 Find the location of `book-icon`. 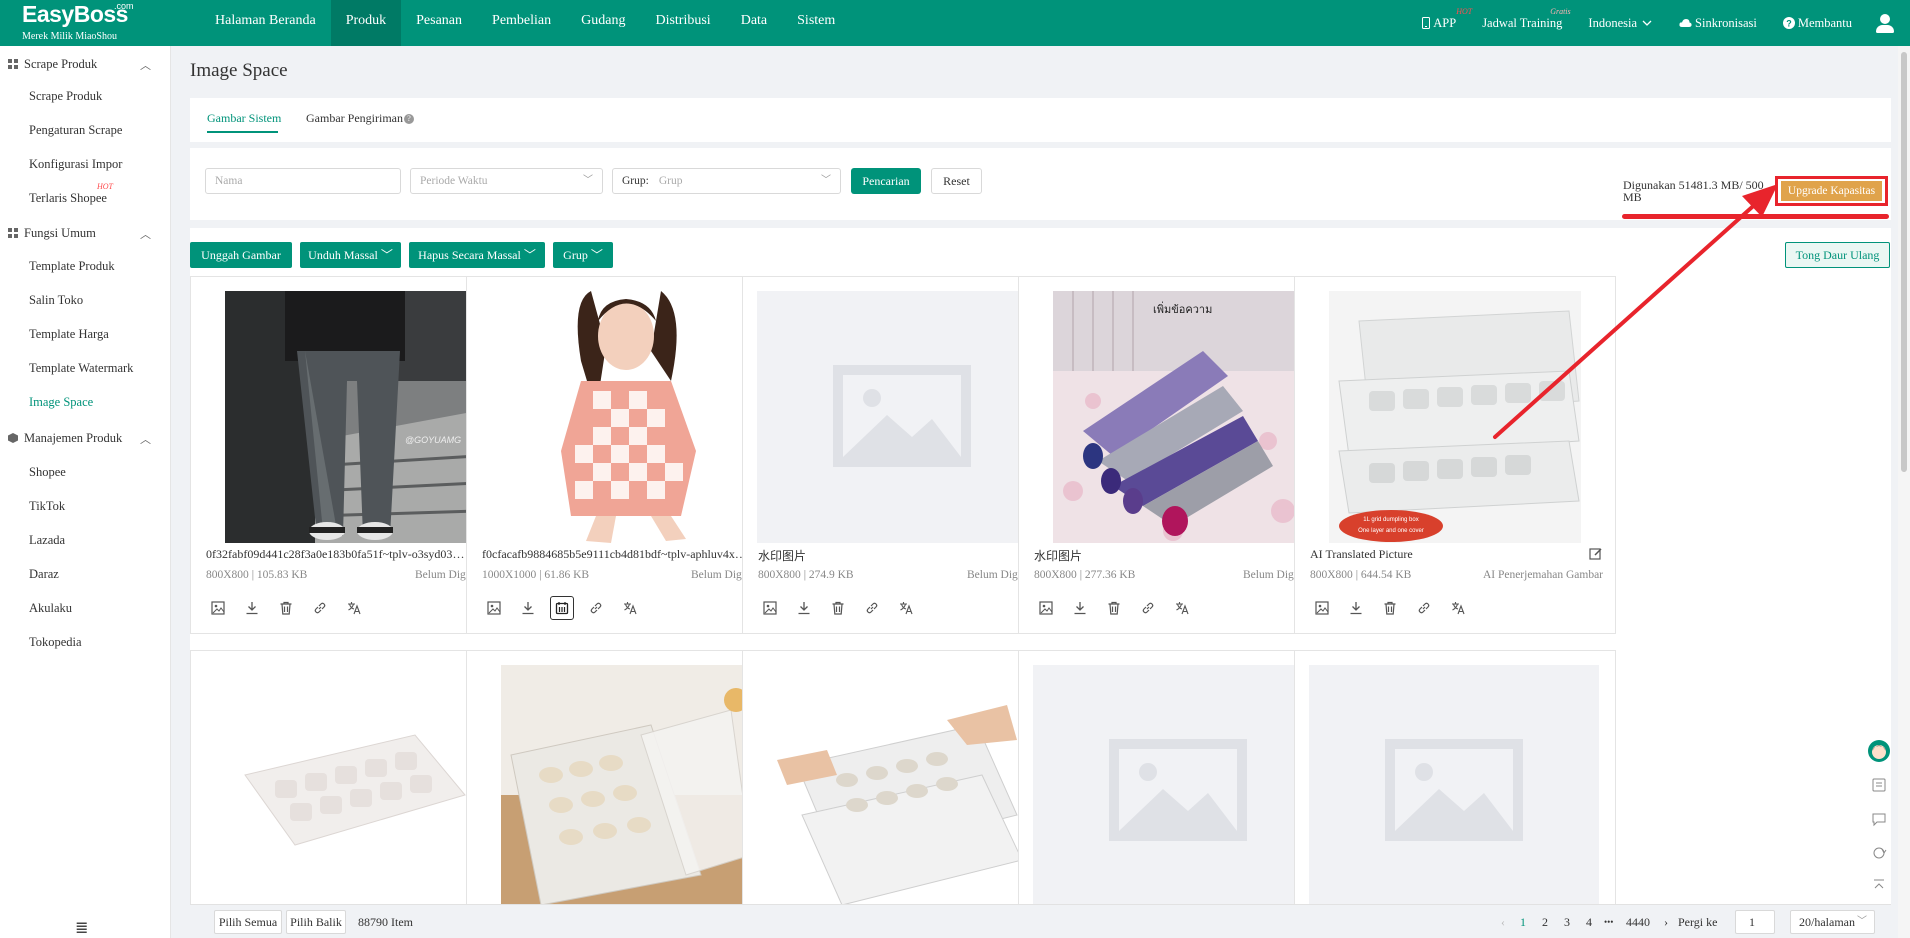

book-icon is located at coordinates (1879, 785).